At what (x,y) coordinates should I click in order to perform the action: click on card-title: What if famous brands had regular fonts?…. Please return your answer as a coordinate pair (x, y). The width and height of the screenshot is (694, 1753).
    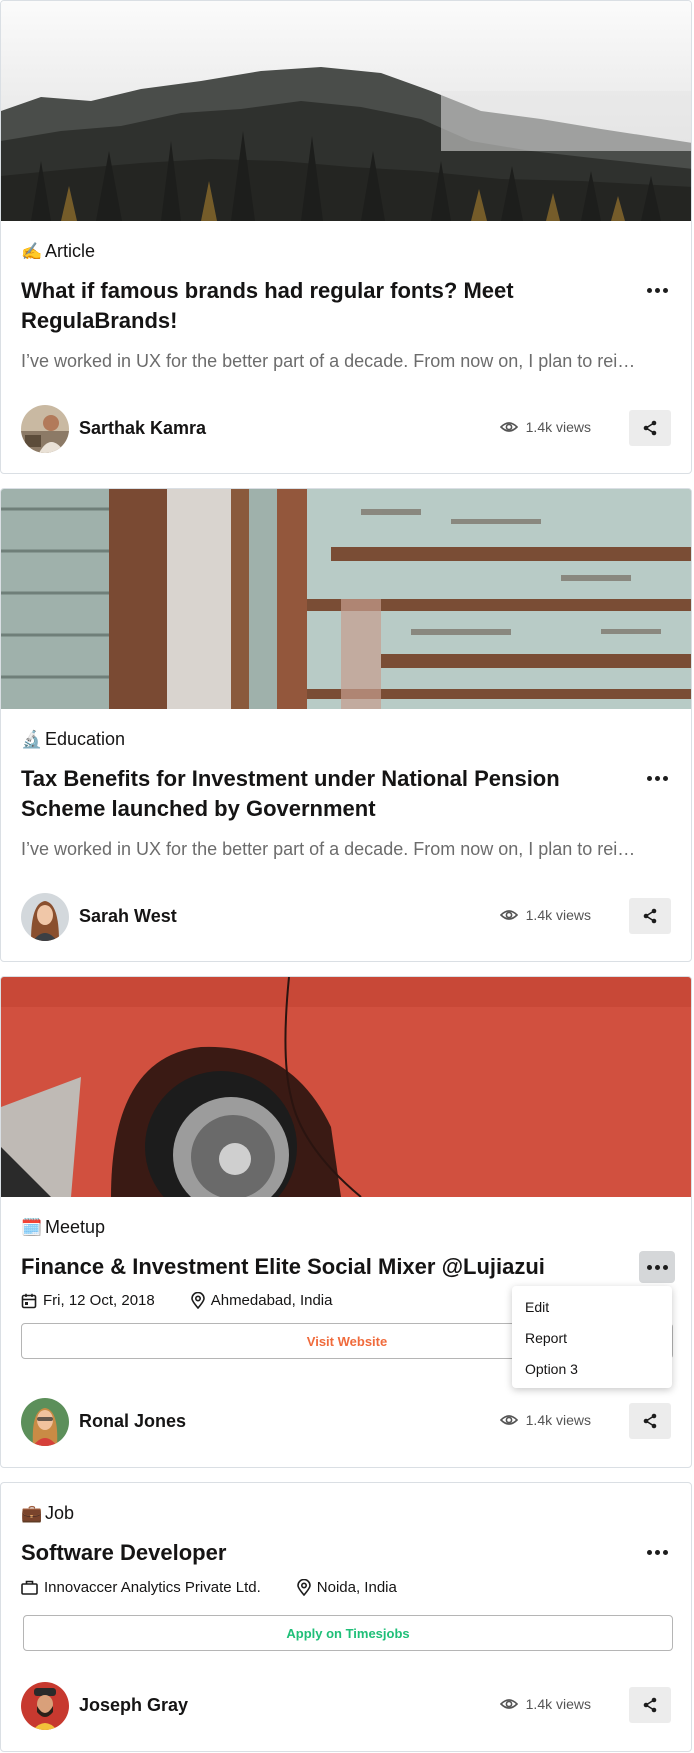
    Looking at the image, I should click on (321, 306).